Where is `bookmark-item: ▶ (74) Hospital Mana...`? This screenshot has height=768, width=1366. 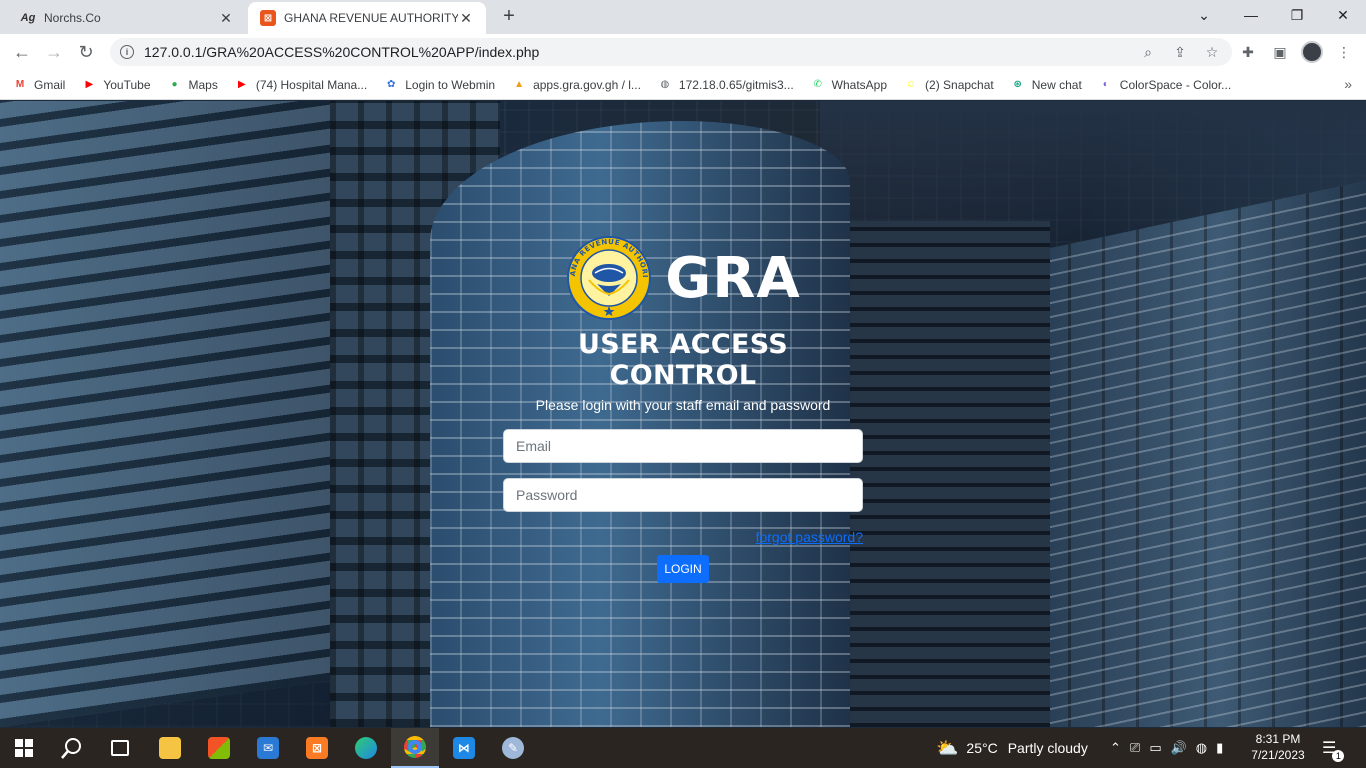 bookmark-item: ▶ (74) Hospital Mana... is located at coordinates (300, 85).